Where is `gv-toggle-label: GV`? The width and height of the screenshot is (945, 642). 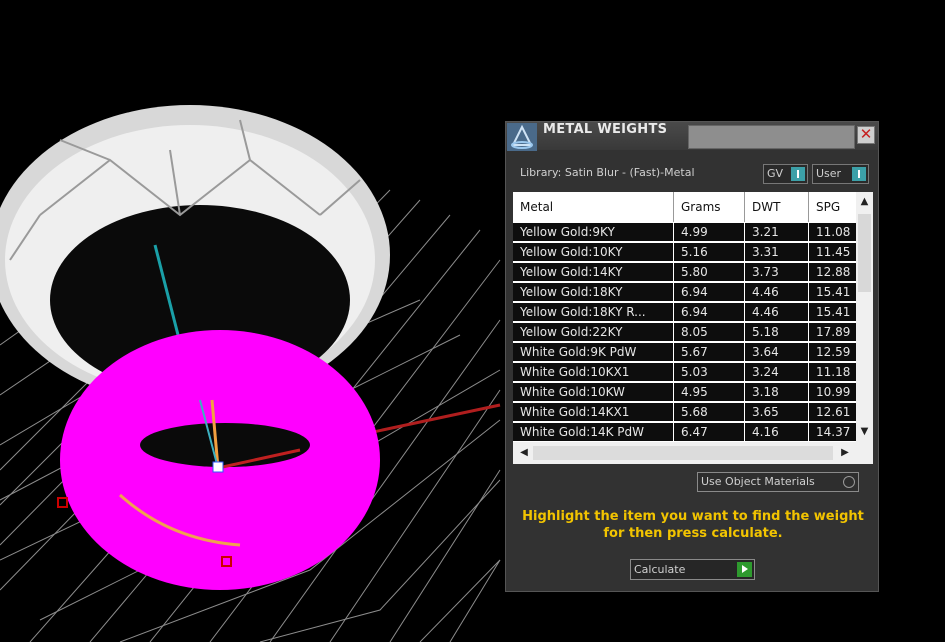
gv-toggle-label: GV is located at coordinates (775, 173).